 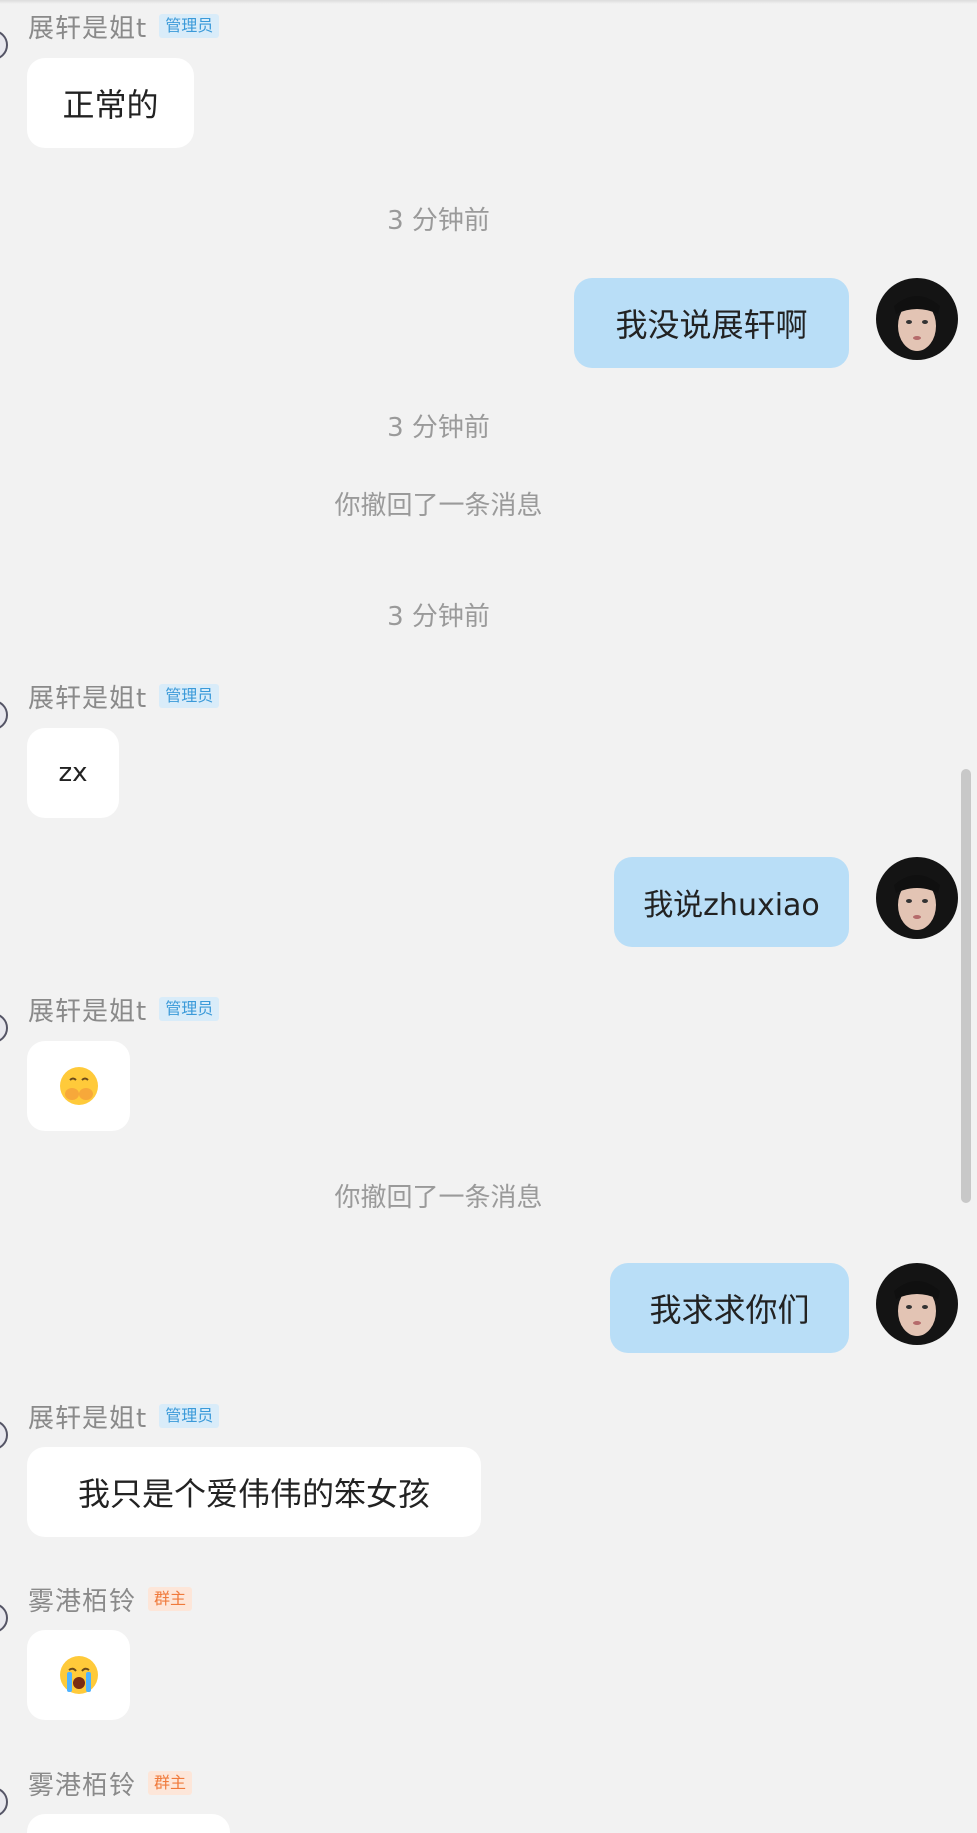 I want to click on message-bubble: 我只是个爱伟伟的笨女孩, so click(x=254, y=1492).